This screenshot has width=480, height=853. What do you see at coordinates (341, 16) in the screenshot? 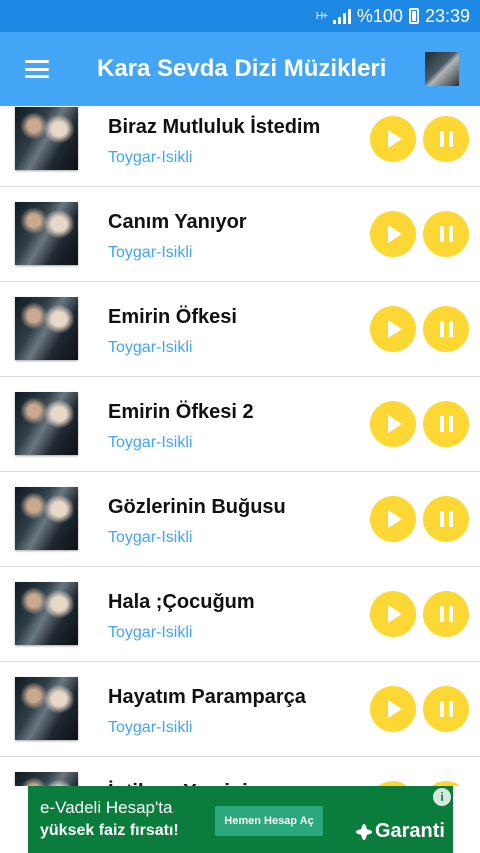
I see `signal-icon` at bounding box center [341, 16].